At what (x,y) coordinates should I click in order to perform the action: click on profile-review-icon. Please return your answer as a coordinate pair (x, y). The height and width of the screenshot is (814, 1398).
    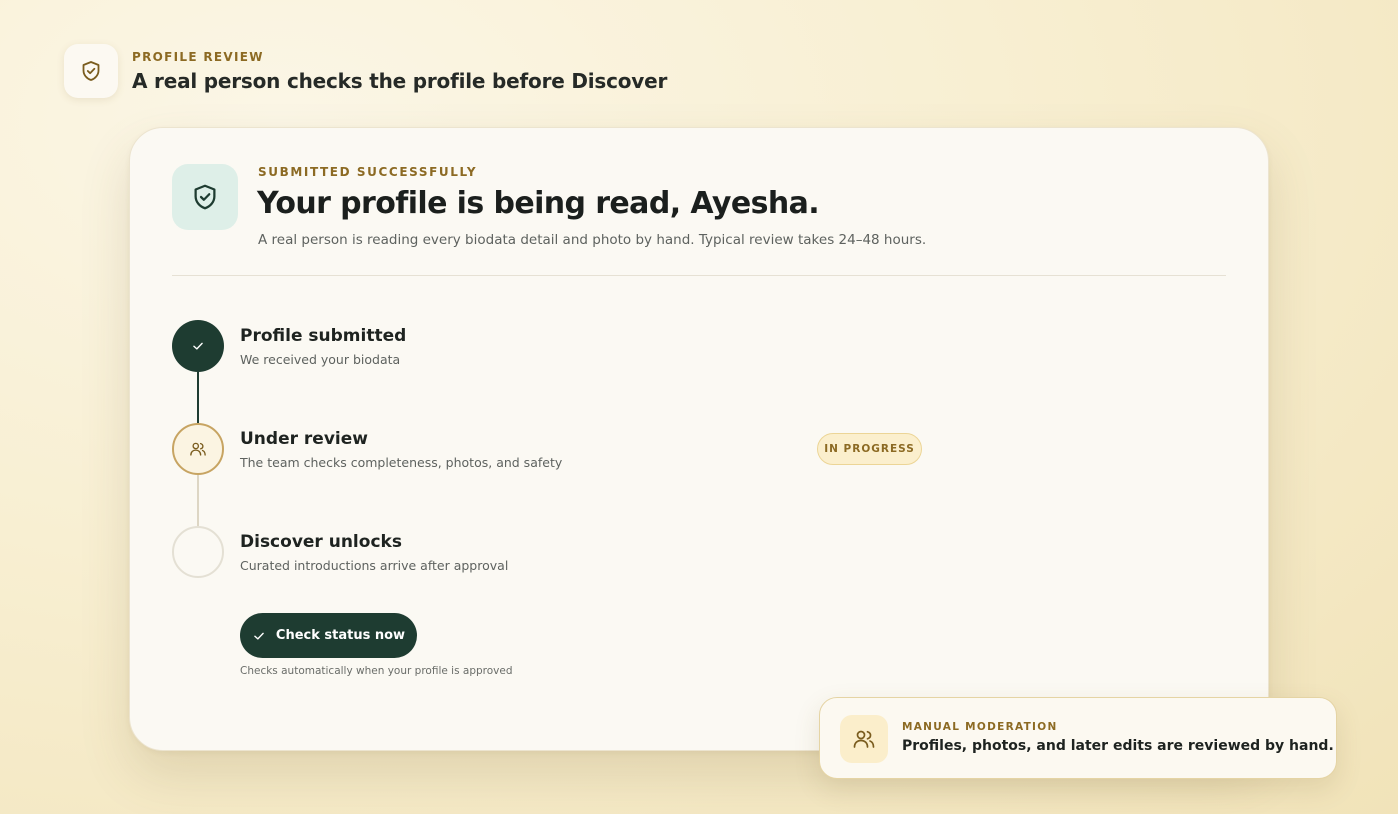
    Looking at the image, I should click on (91, 71).